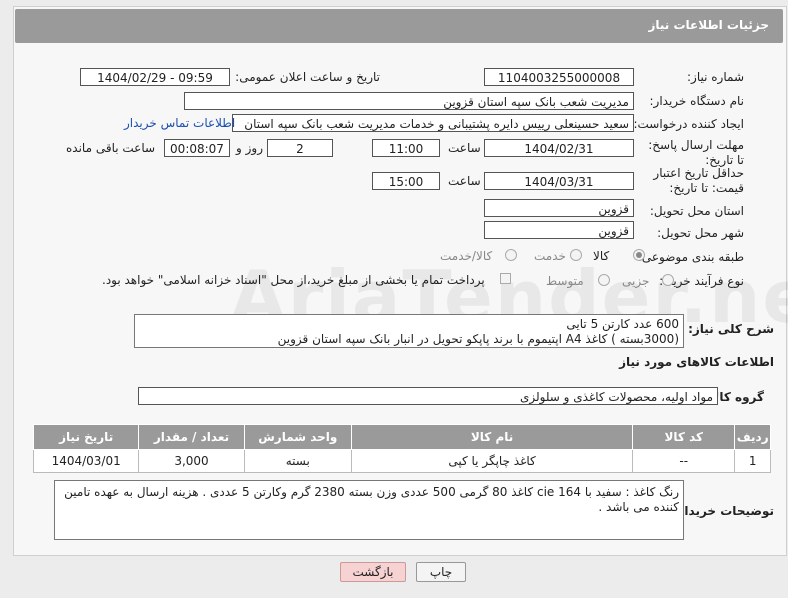  I want to click on reply-deadline-time-label: ساعت, so click(464, 148).